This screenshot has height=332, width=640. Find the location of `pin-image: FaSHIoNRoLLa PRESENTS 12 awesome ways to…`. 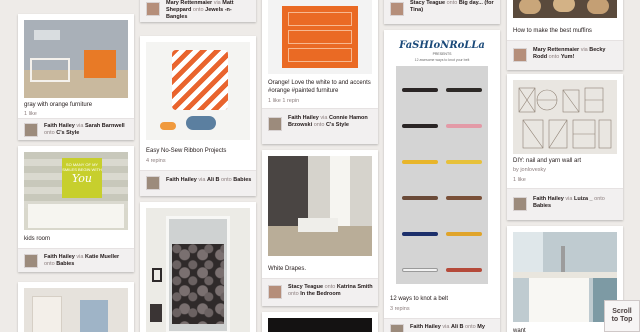

pin-image: FaSHIoNRoLLa PRESENTS 12 awesome ways to… is located at coordinates (442, 161).